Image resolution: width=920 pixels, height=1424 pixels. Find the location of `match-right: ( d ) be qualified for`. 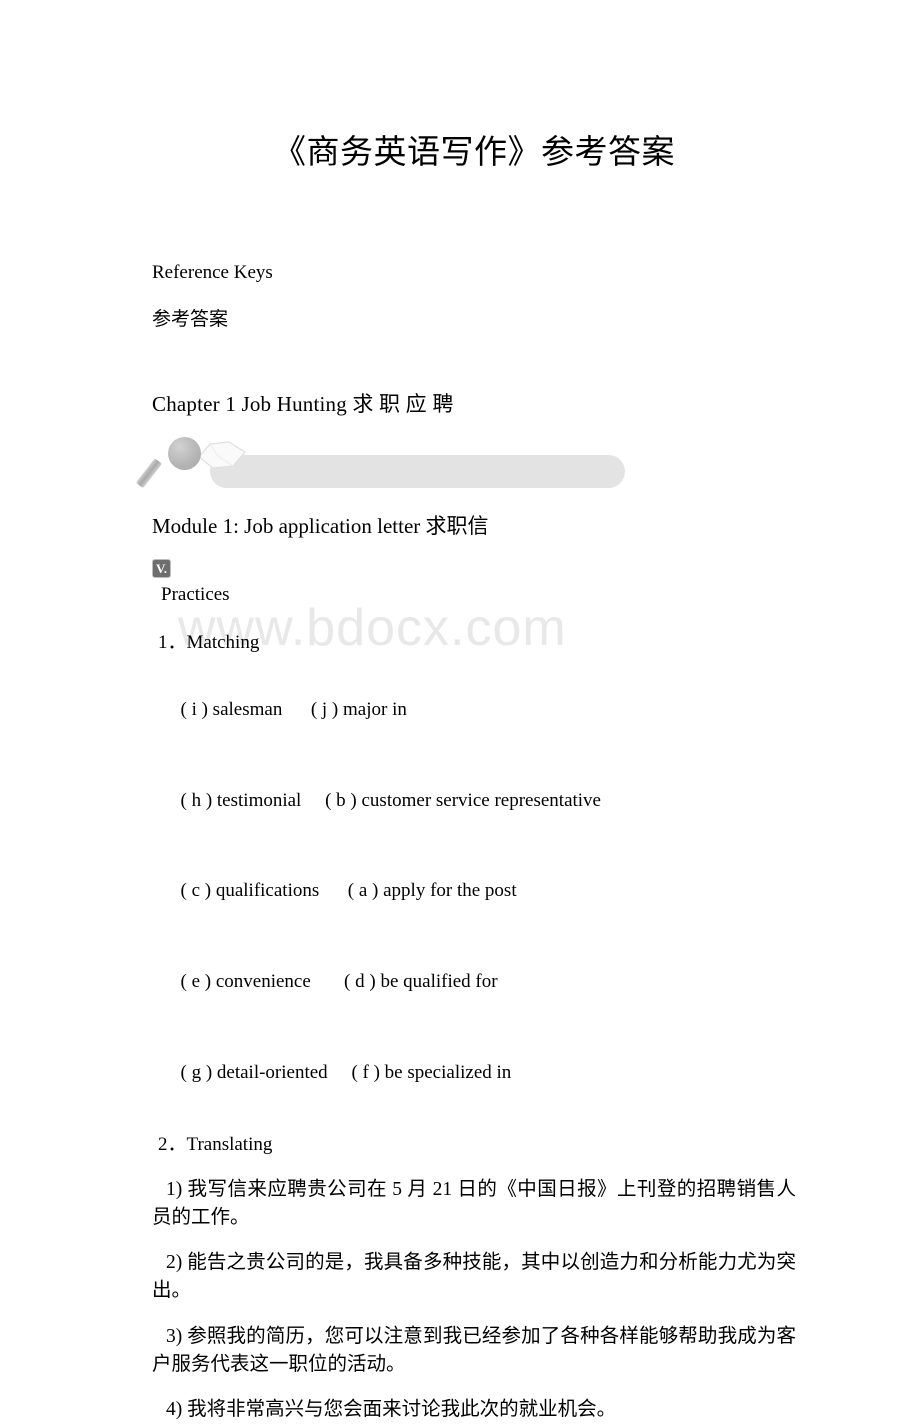

match-right: ( d ) be qualified for is located at coordinates (421, 982).